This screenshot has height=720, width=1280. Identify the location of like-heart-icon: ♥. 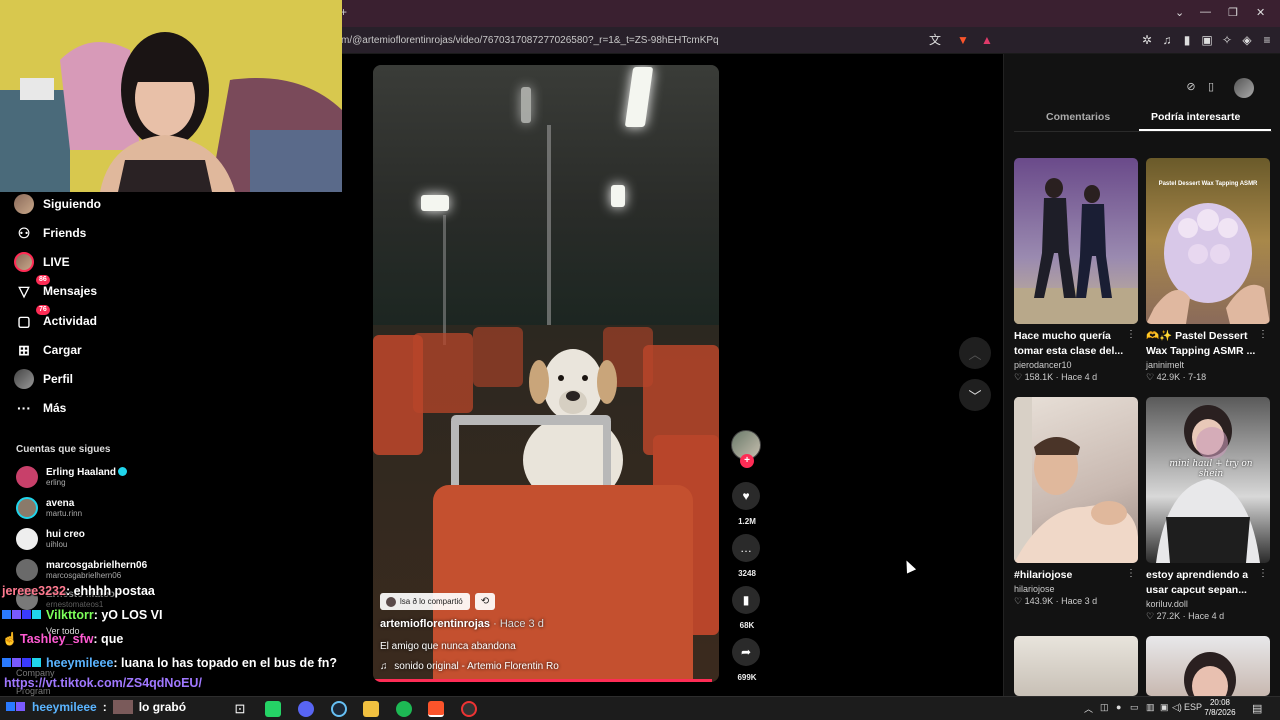
(746, 496).